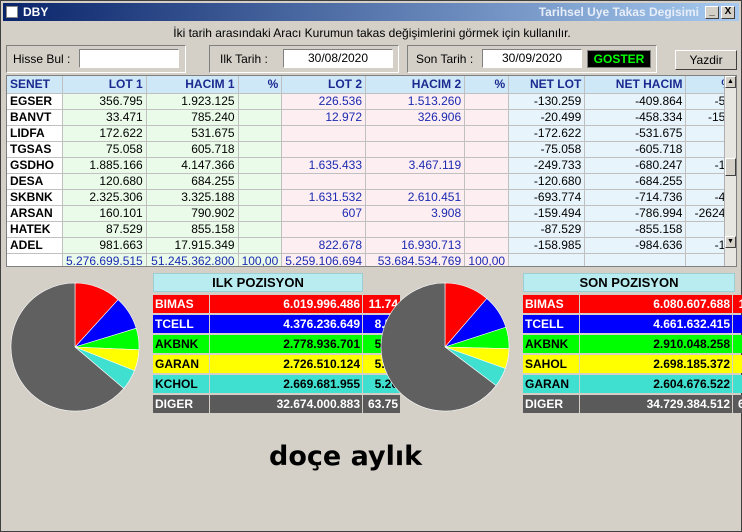 The height and width of the screenshot is (532, 742). Describe the element at coordinates (324, 245) in the screenshot. I see `table-cell: 822.678` at that location.